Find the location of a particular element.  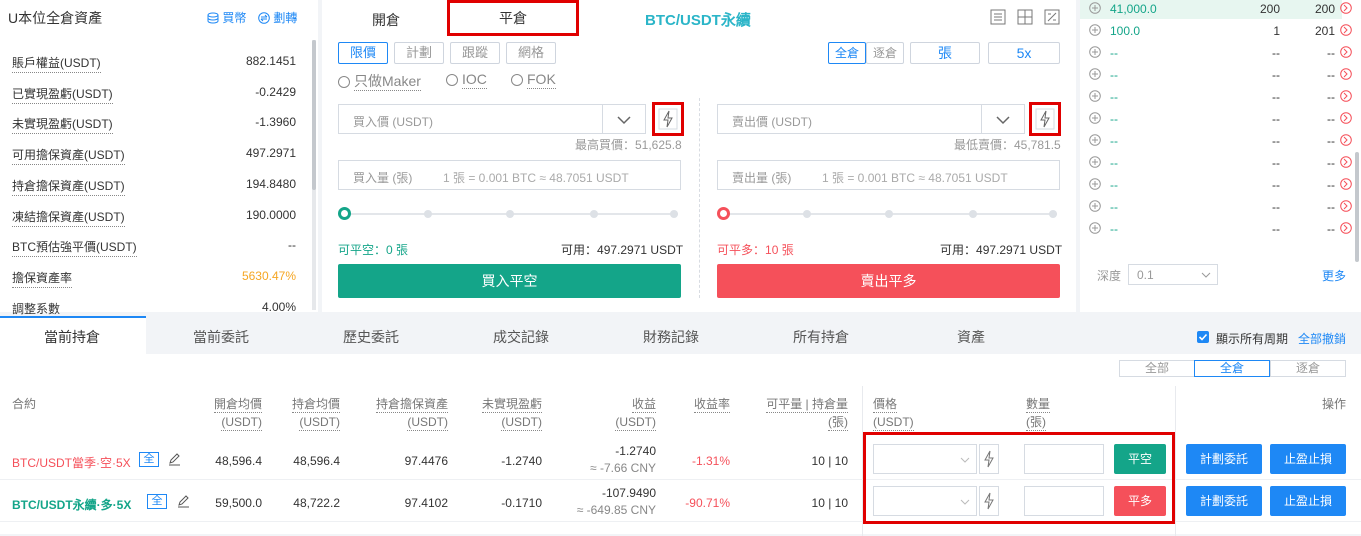

transfer-link: 劃轉 is located at coordinates (277, 17).